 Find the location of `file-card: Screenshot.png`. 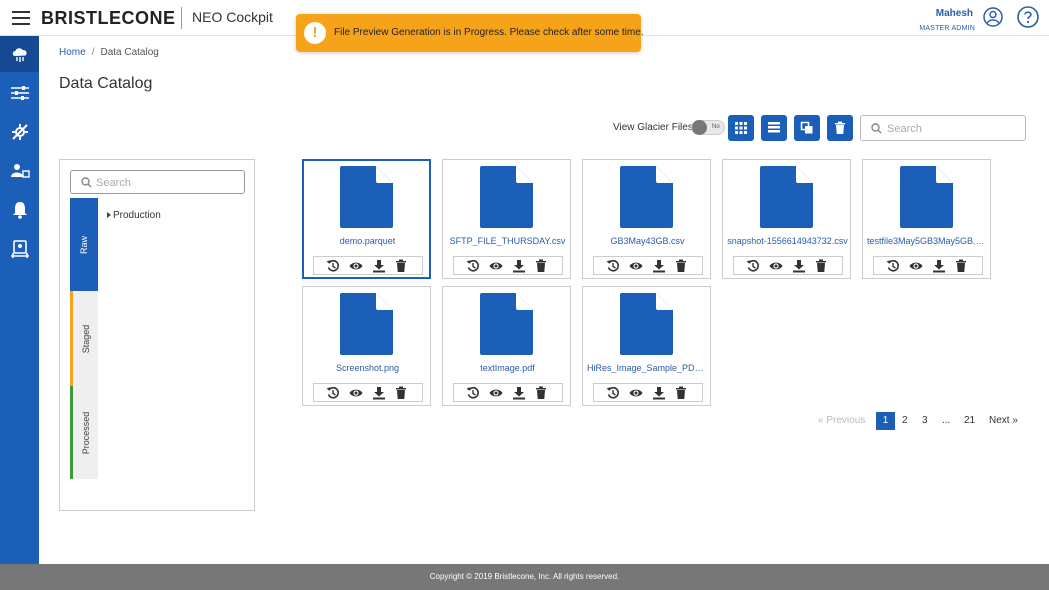

file-card: Screenshot.png is located at coordinates (366, 346).